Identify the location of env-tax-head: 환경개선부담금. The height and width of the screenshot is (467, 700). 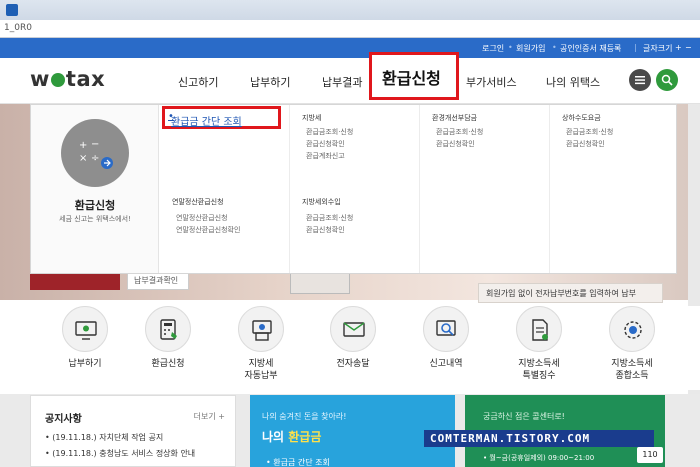
(455, 118).